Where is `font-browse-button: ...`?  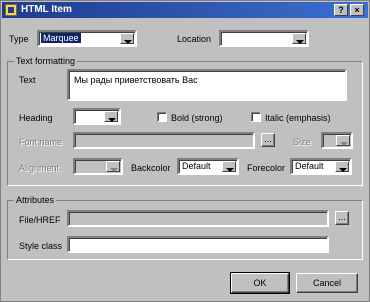
font-browse-button: ... is located at coordinates (268, 140).